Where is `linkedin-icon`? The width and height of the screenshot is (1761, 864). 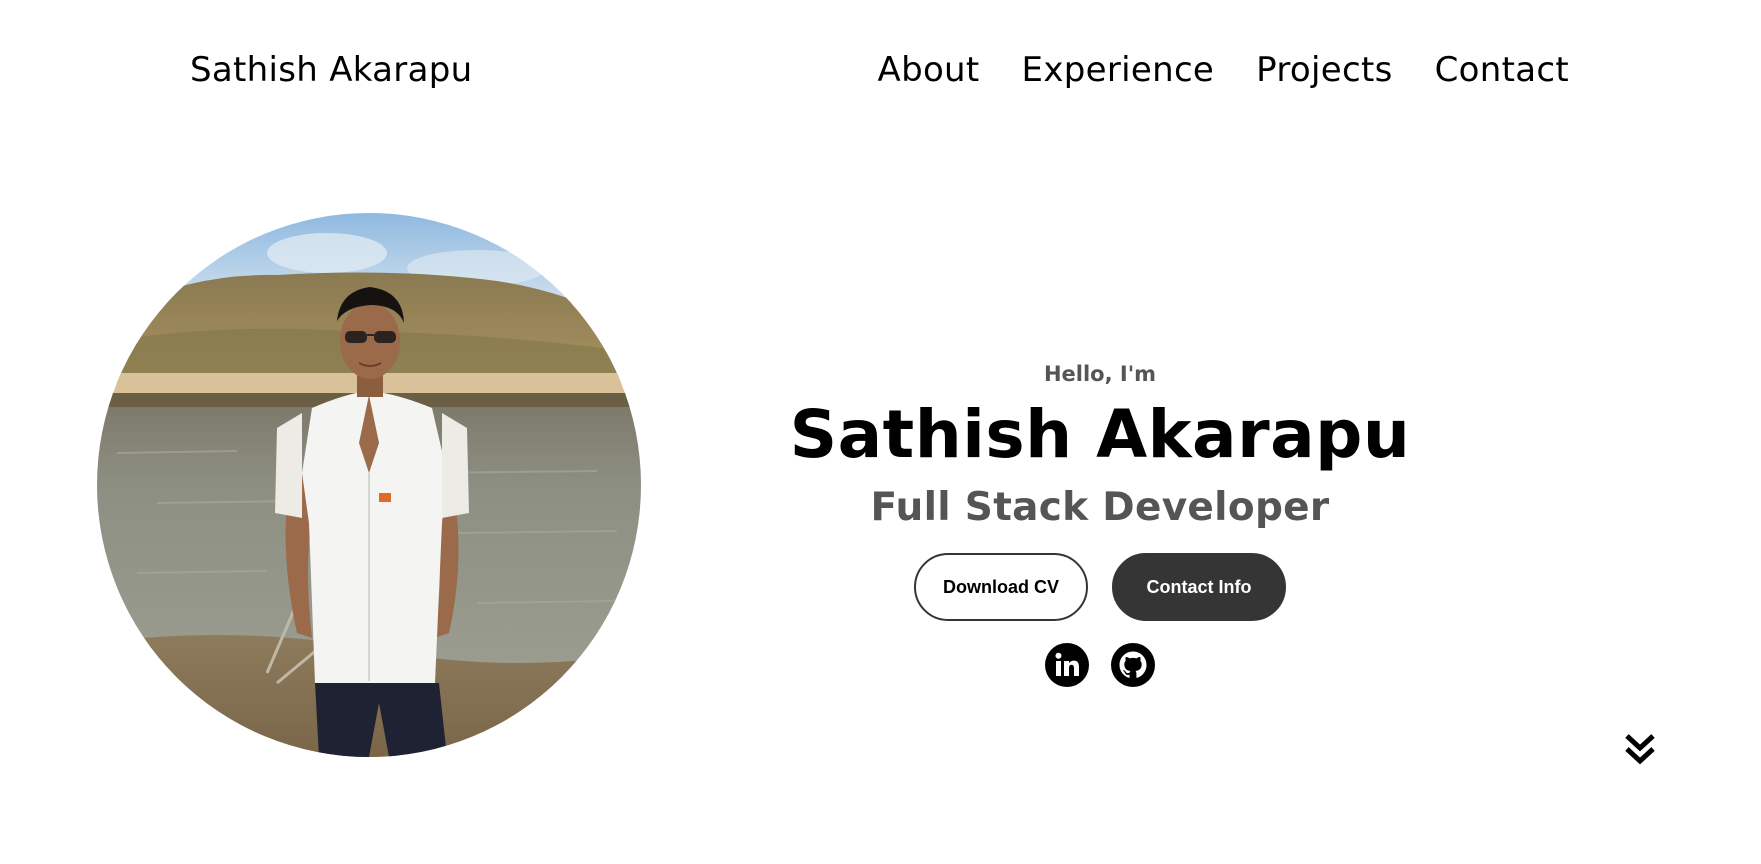
linkedin-icon is located at coordinates (1067, 665).